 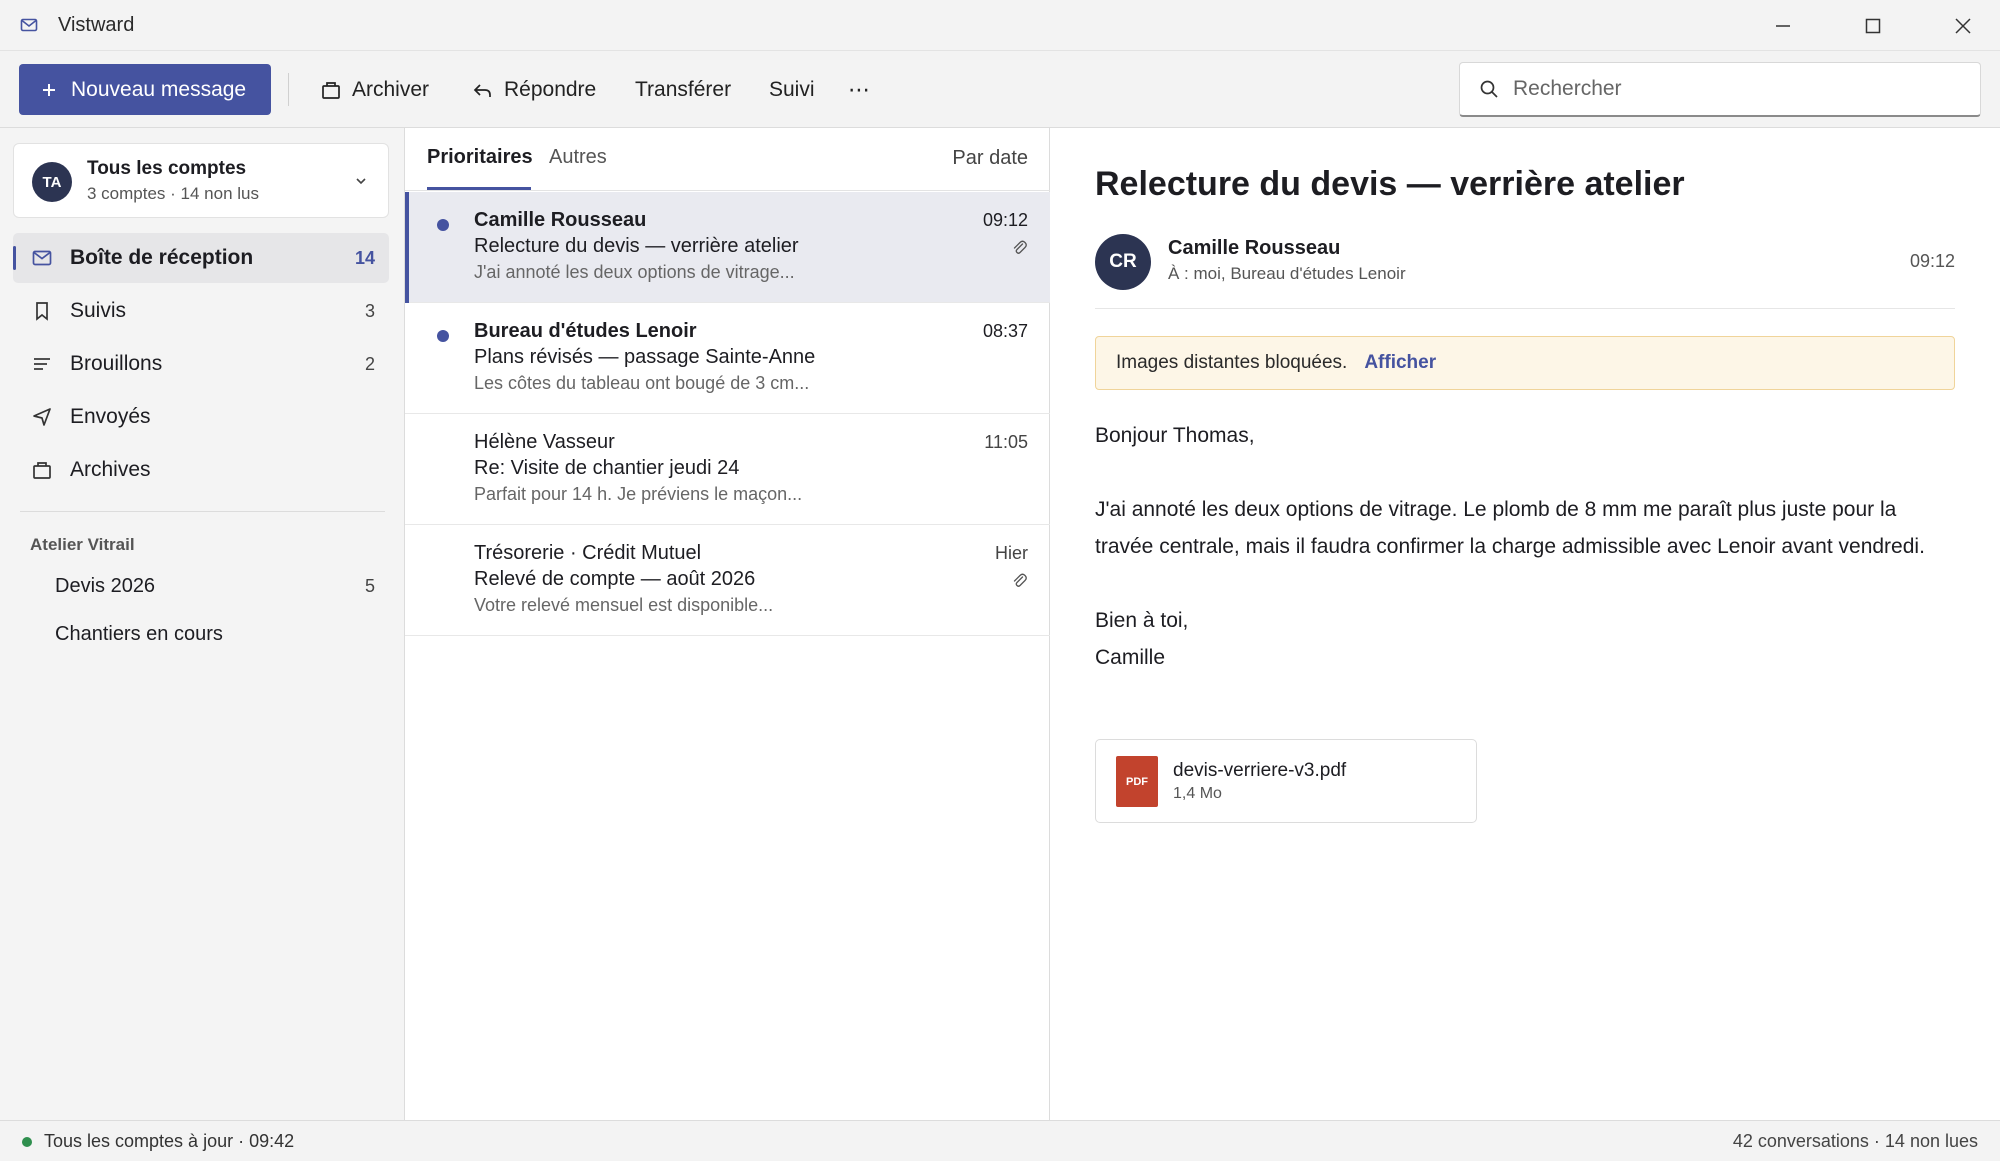 What do you see at coordinates (1000, 25) in the screenshot?
I see `title-bar: Vistward` at bounding box center [1000, 25].